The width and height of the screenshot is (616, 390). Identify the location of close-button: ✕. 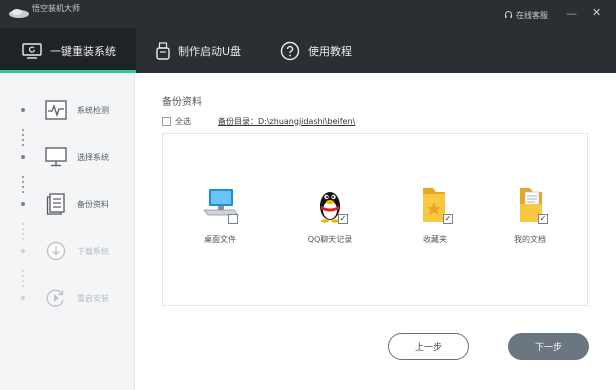
(596, 12).